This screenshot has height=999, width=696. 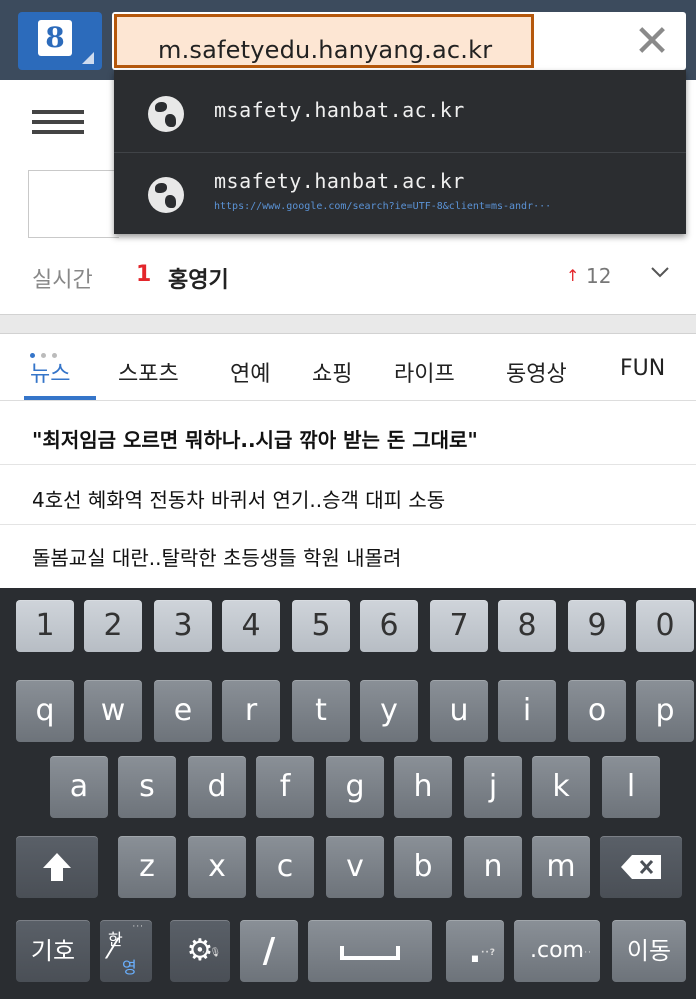 I want to click on page-search-box, so click(x=73, y=204).